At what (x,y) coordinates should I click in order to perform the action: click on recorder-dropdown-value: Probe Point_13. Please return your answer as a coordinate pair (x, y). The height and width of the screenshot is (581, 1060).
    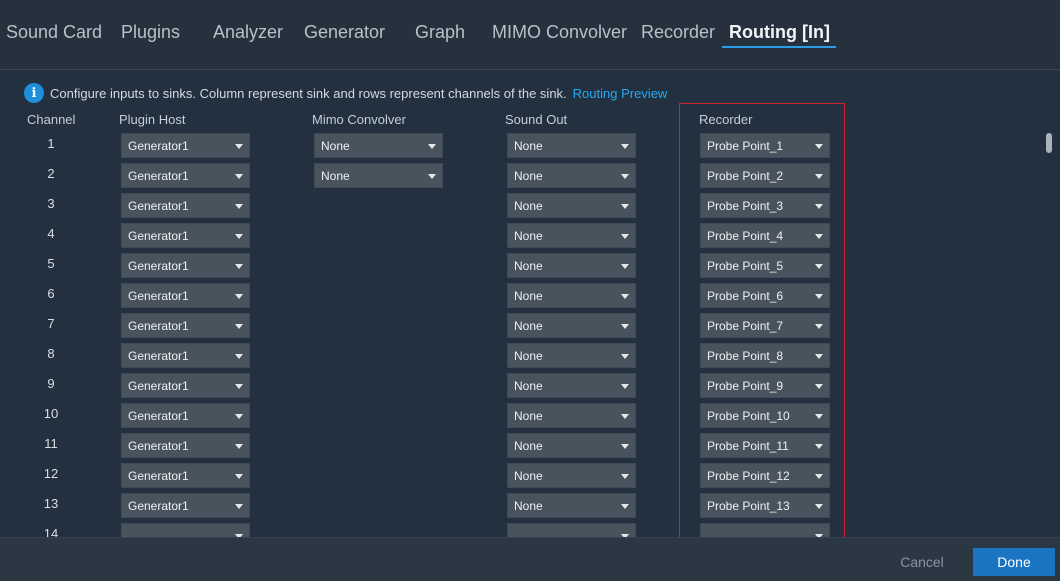
    Looking at the image, I should click on (748, 506).